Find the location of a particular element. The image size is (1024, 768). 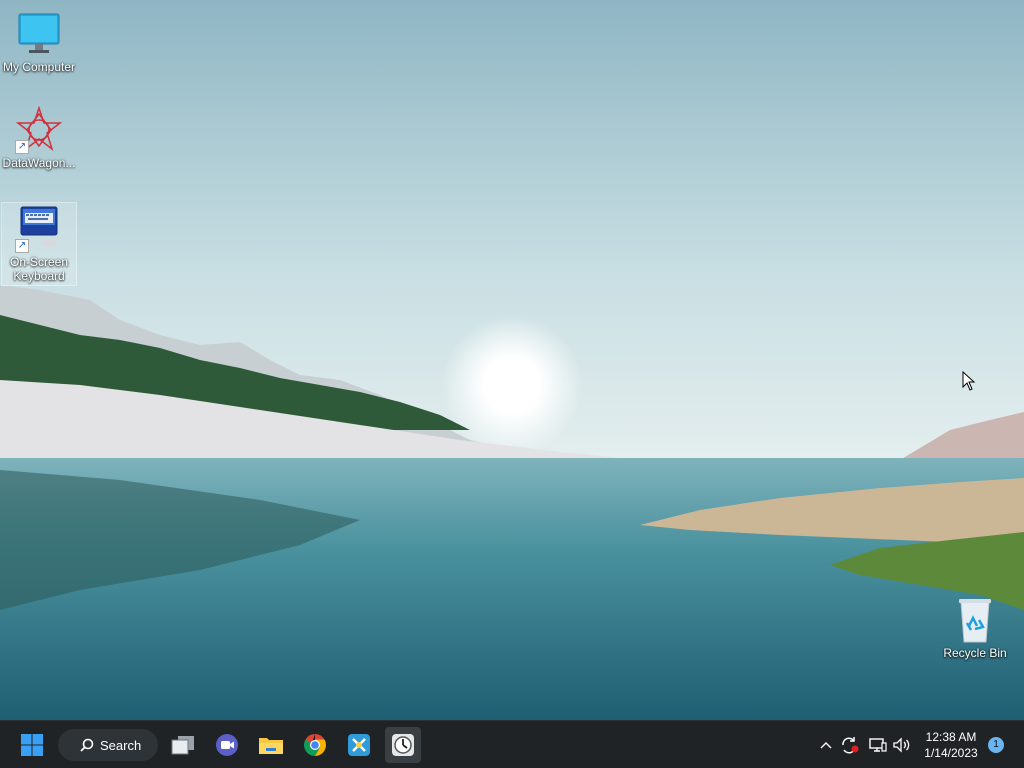

desktop-icon-recycle-bin: Recycle Bin is located at coordinates (975, 628).